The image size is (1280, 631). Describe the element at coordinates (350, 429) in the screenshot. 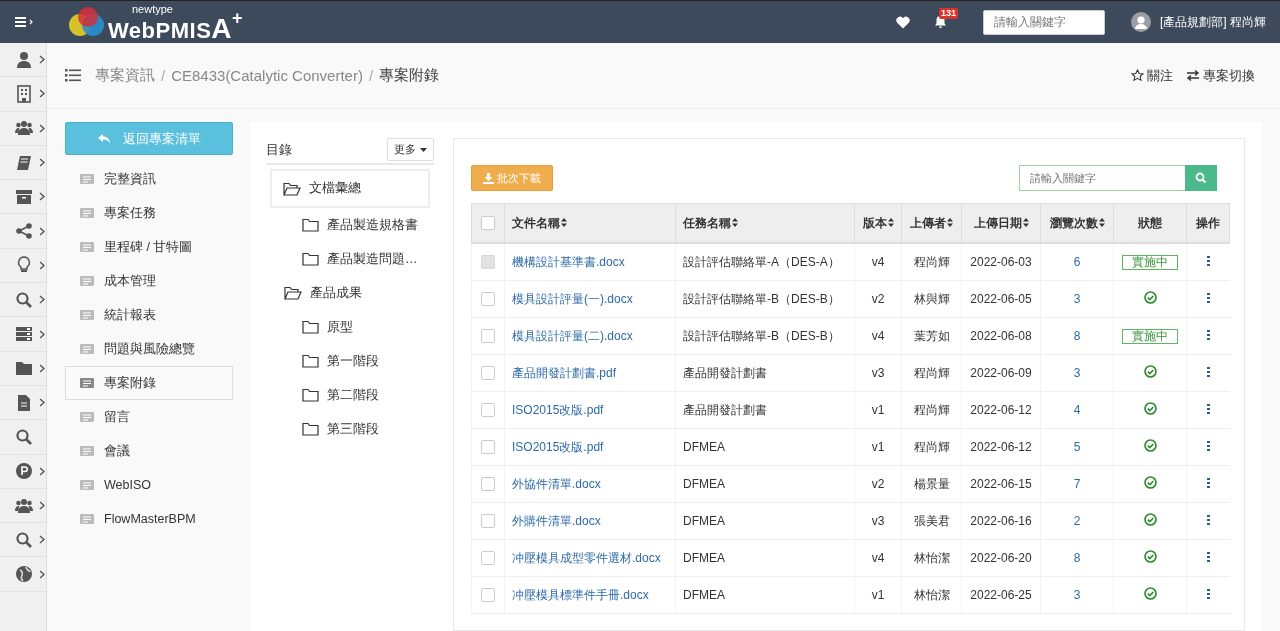

I see `folder-node: 第三階段` at that location.